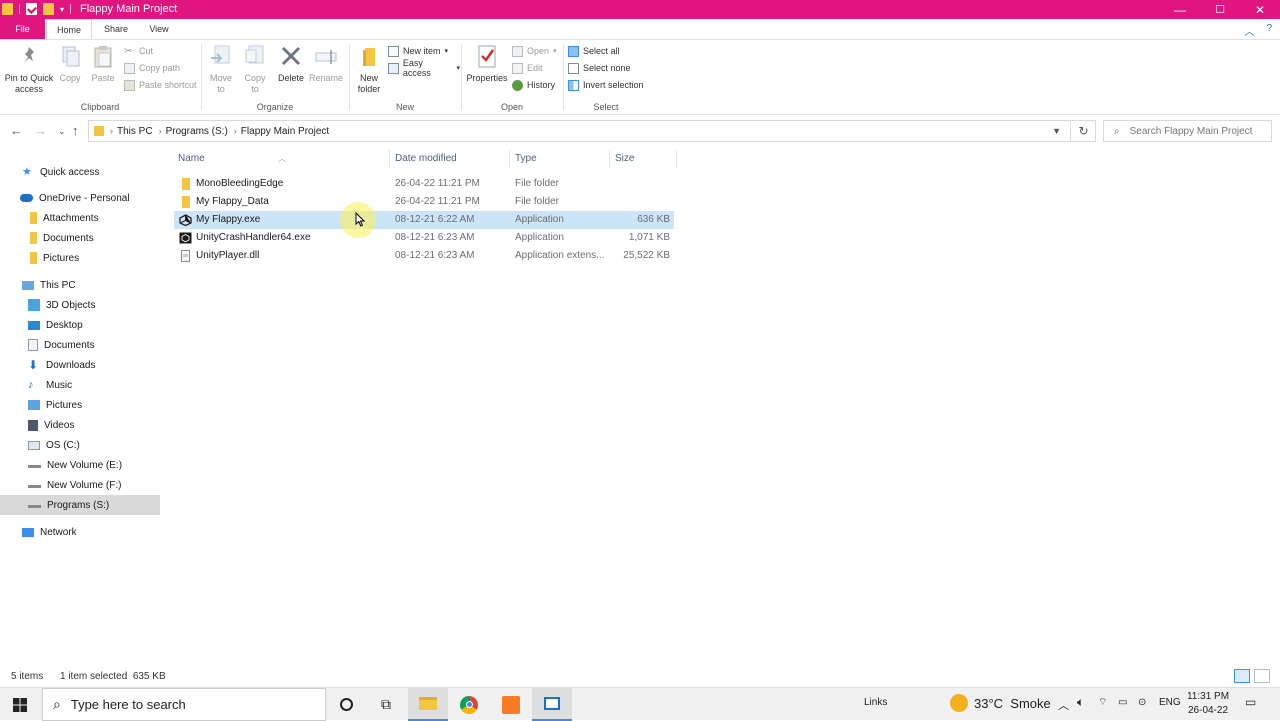 This screenshot has width=1280, height=721. Describe the element at coordinates (31, 9) in the screenshot. I see `properties-check-icon` at that location.